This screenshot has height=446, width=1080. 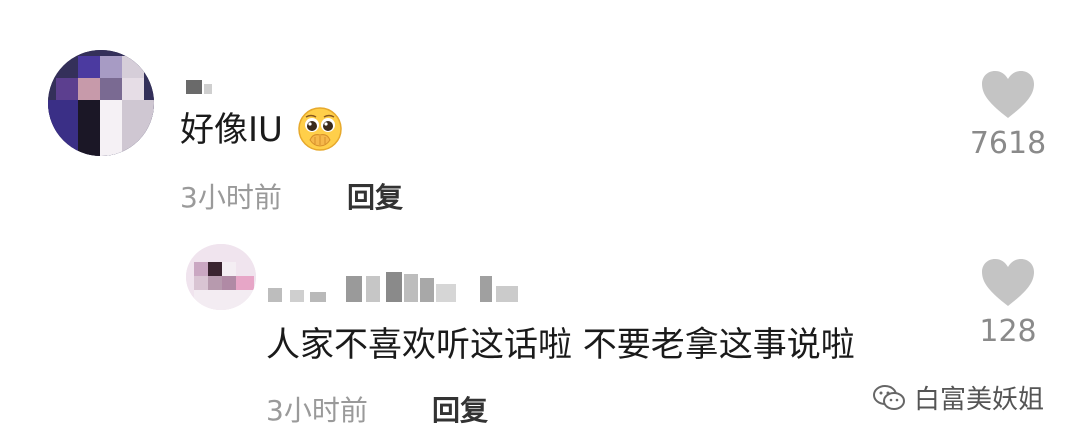 I want to click on comment-text: 人家不喜欢听这话啦 不要老拿这事说啦, so click(x=560, y=345).